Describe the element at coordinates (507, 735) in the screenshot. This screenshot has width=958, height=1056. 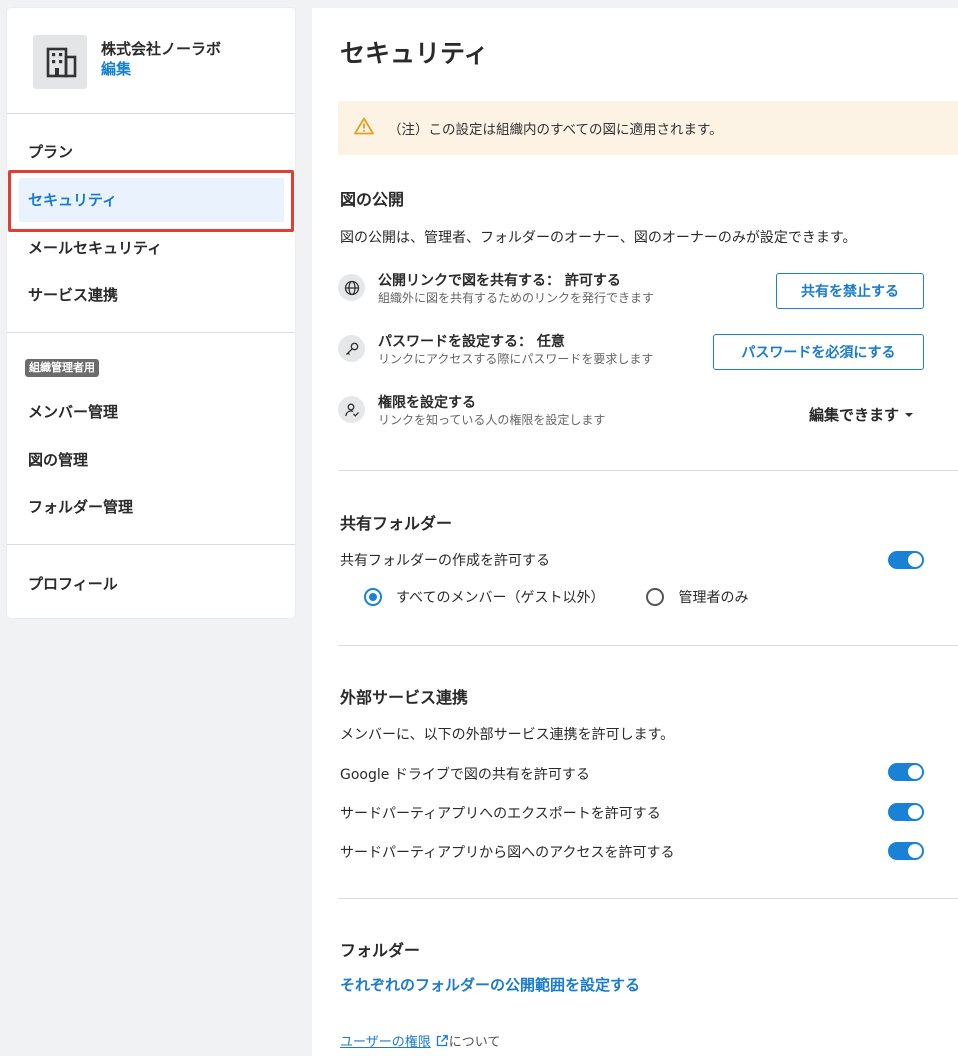
I see `external-description: メンバーに、以下の外部サービス連携を許可します。` at that location.